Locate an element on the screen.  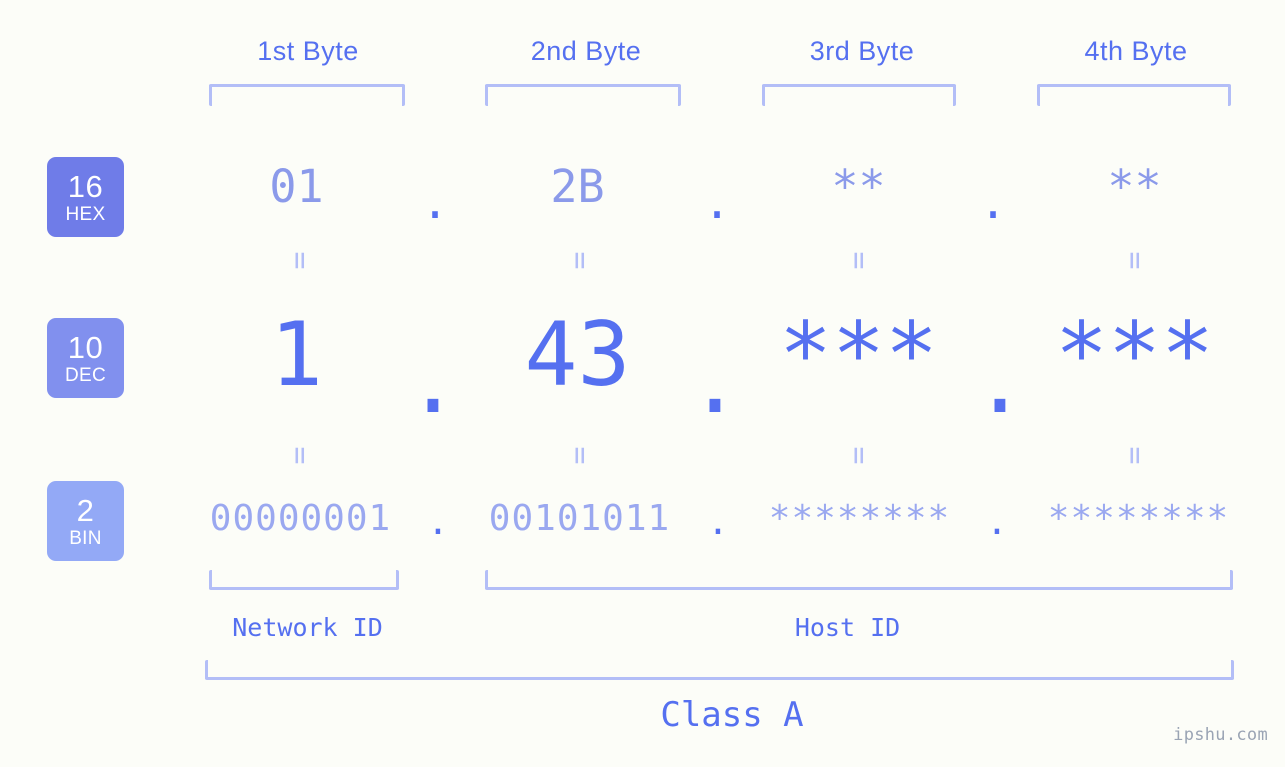
byte-header-label-4: 4th Byte is located at coordinates (1136, 51).